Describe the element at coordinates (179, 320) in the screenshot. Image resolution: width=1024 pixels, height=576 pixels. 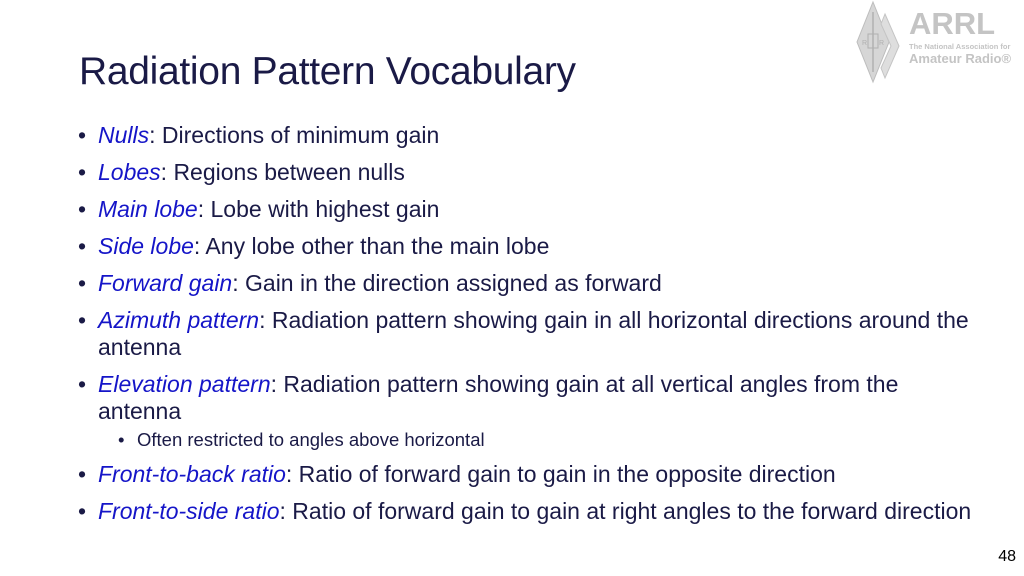
I see `term: Azimuth pattern` at that location.